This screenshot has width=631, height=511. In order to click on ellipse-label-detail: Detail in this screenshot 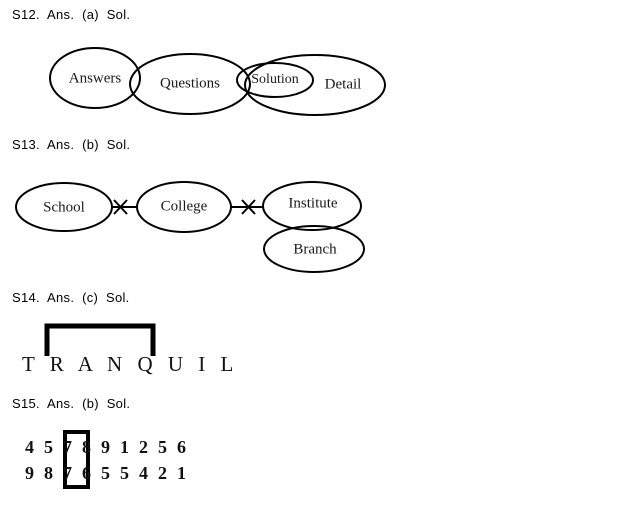, I will do `click(343, 84)`.